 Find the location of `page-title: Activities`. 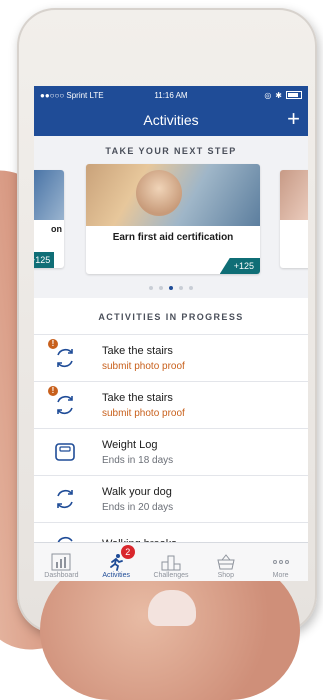

page-title: Activities is located at coordinates (171, 120).